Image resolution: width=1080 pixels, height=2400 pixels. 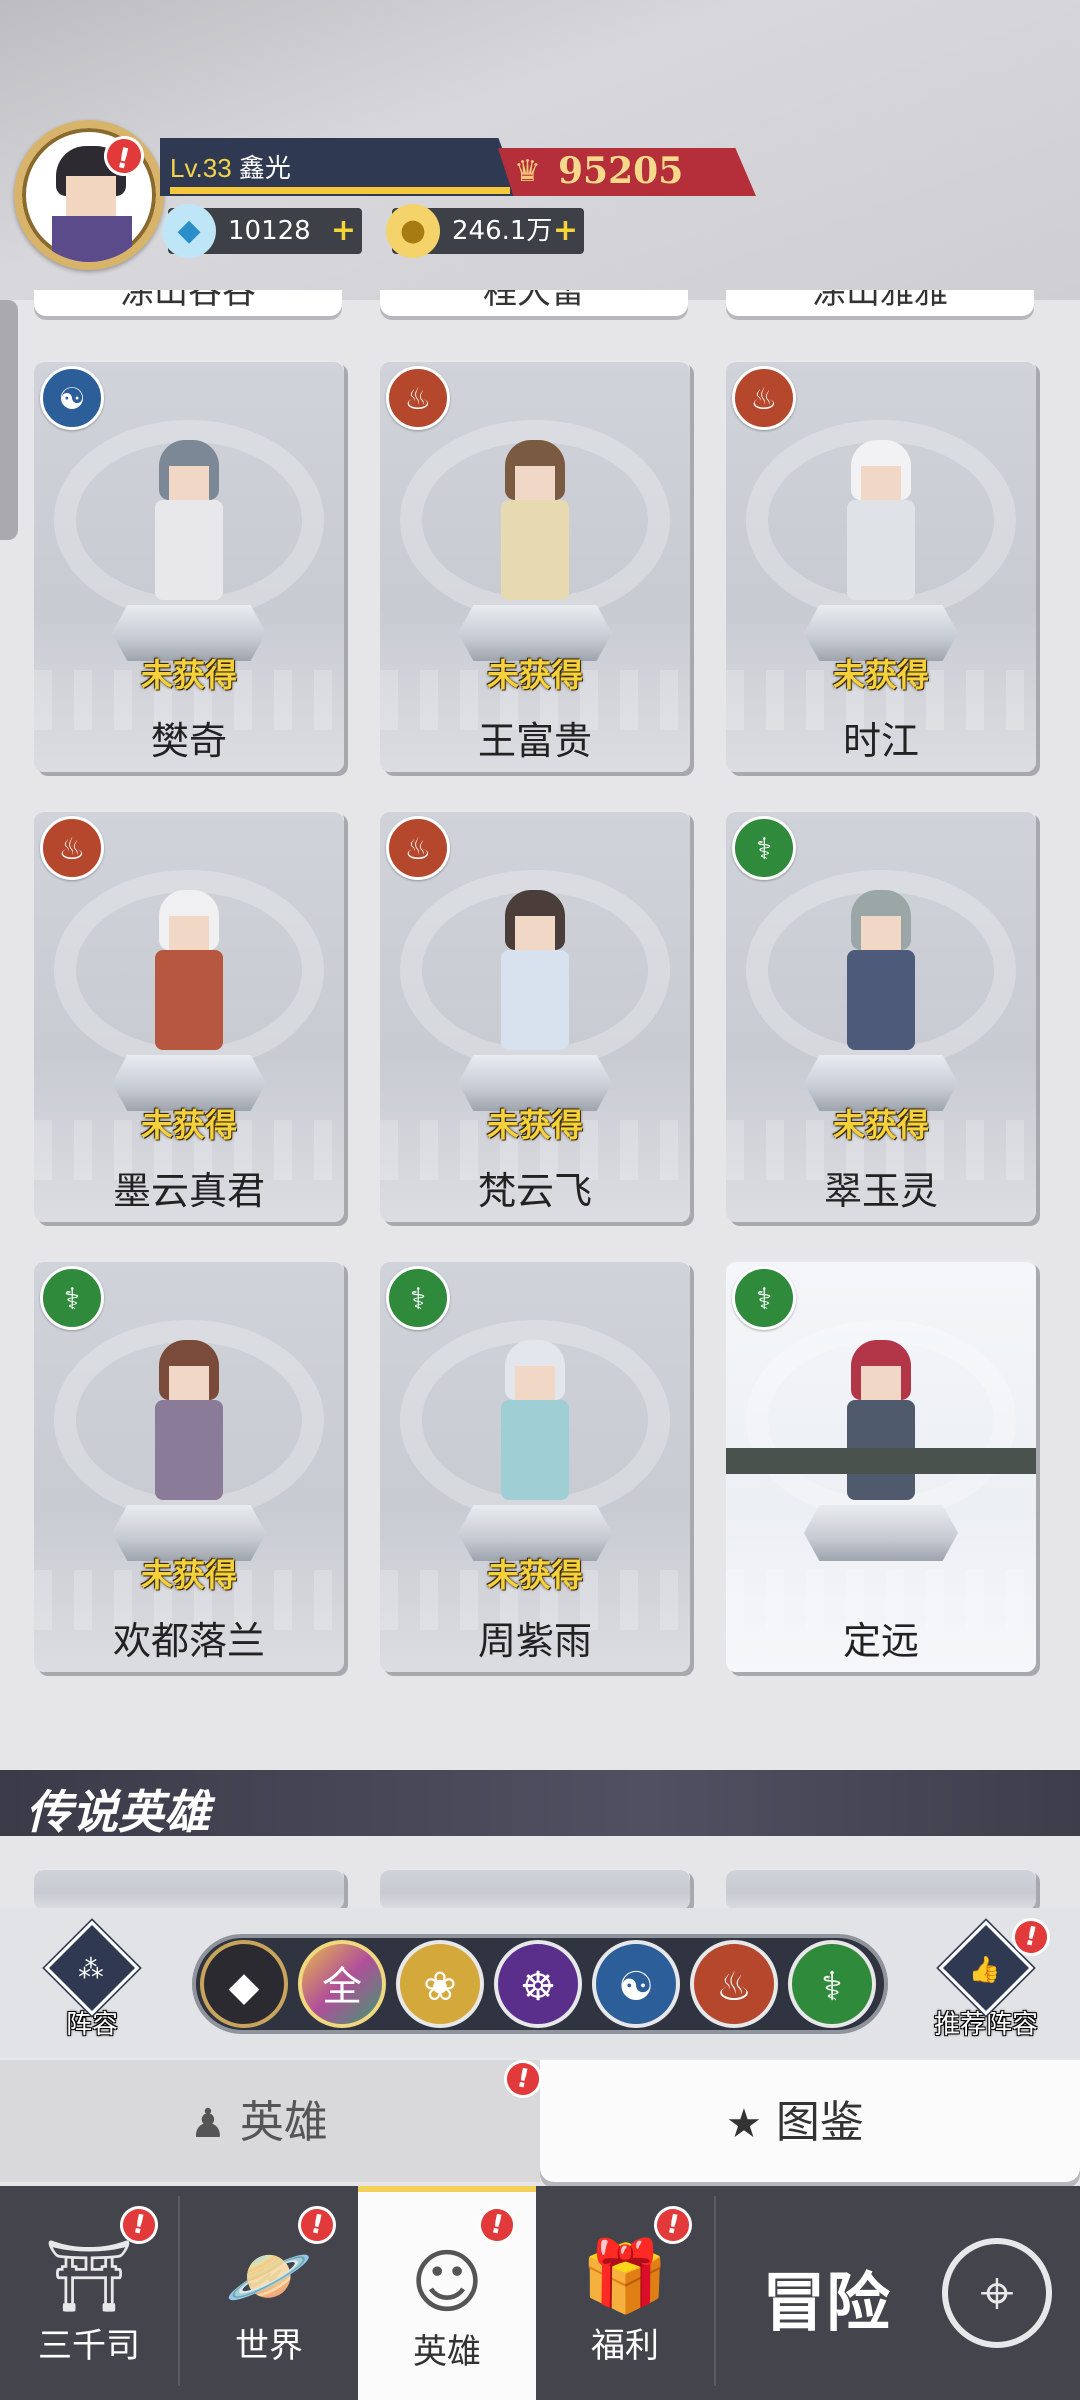 What do you see at coordinates (636, 1984) in the screenshot?
I see `filter-water-icon: ☯` at bounding box center [636, 1984].